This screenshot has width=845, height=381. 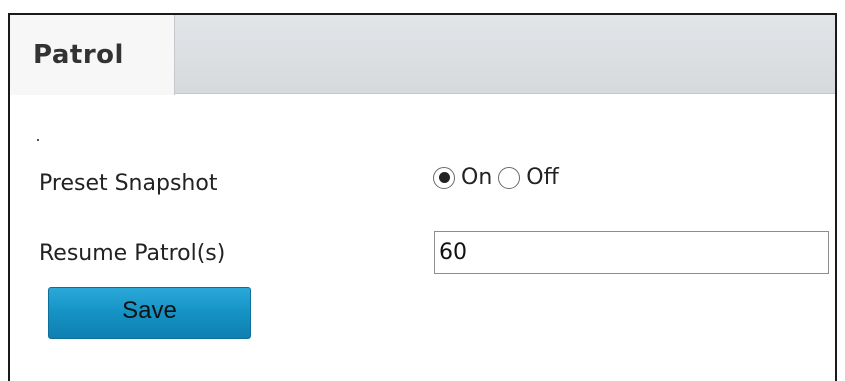 I want to click on radio-on-label: On, so click(x=477, y=177).